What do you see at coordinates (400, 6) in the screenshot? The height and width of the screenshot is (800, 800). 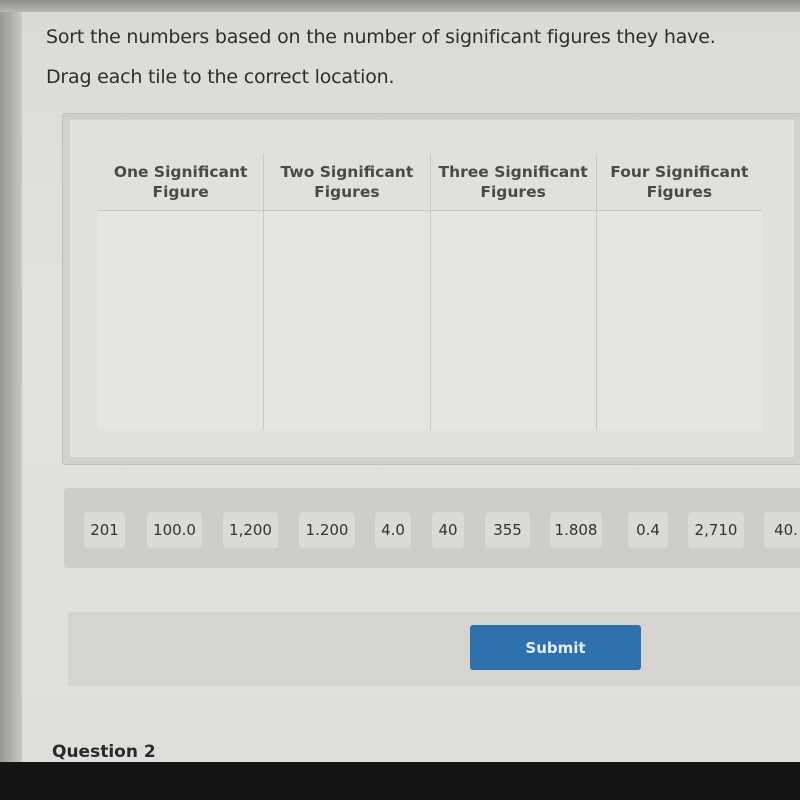 I see `browser-top-edge` at bounding box center [400, 6].